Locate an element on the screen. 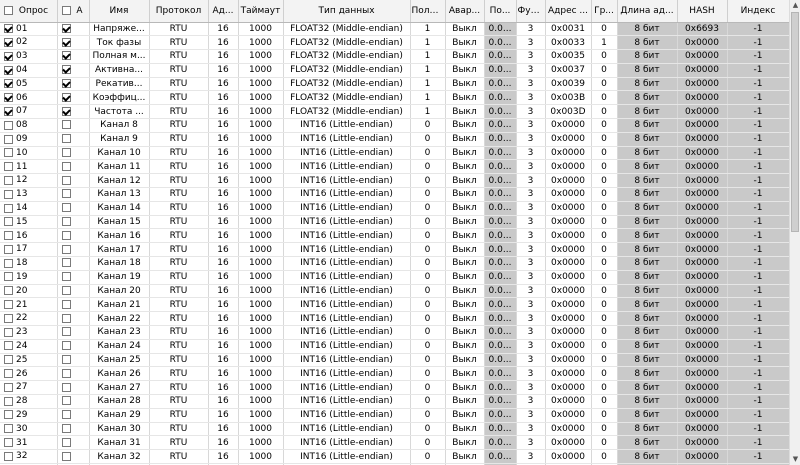 The height and width of the screenshot is (465, 800). cell-name: Канал 32 is located at coordinates (119, 456).